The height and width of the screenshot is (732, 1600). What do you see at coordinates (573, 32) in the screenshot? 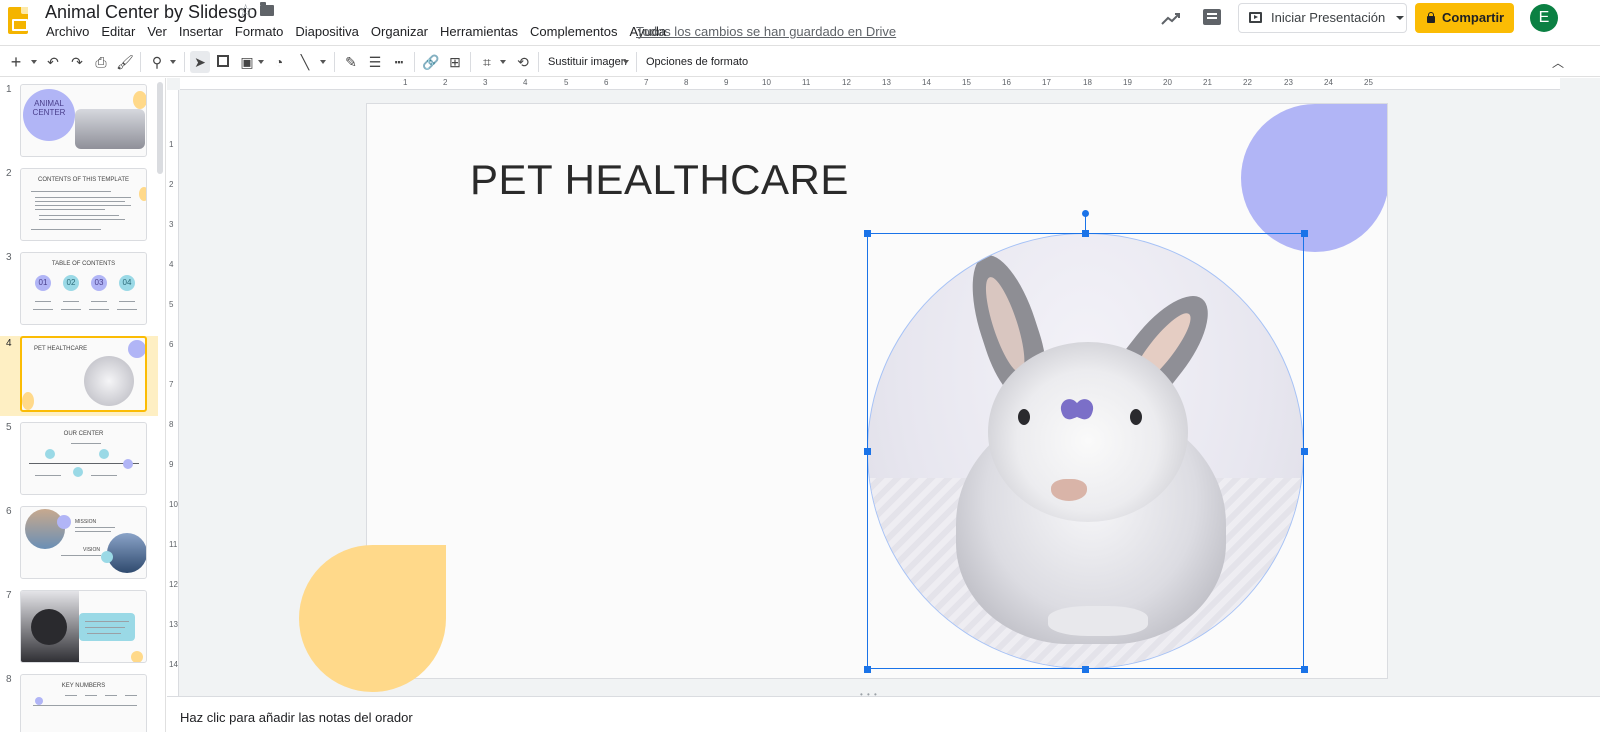
I see `menu-complementos: Complementos` at bounding box center [573, 32].